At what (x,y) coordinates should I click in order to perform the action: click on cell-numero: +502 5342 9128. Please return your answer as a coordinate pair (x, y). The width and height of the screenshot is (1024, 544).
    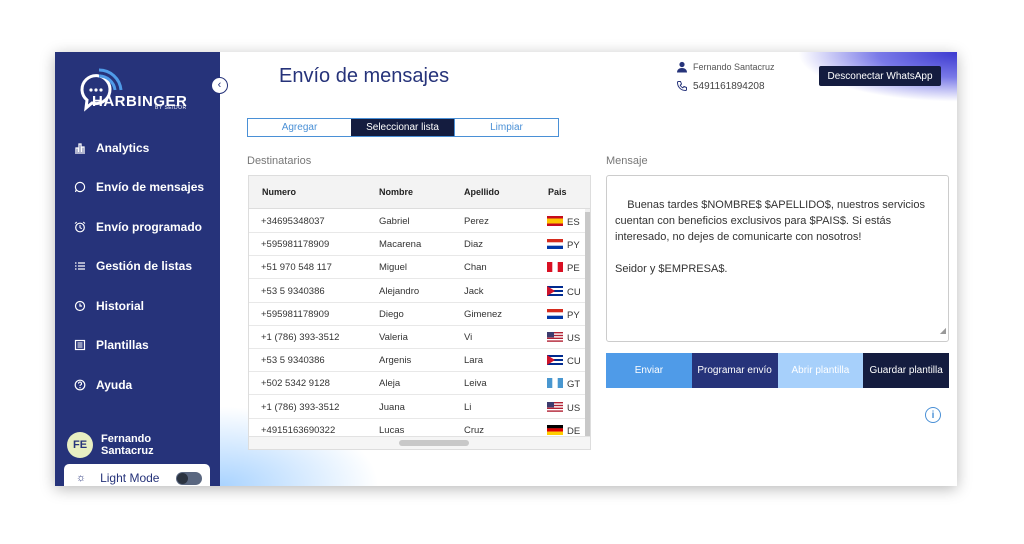
    Looking at the image, I should click on (295, 384).